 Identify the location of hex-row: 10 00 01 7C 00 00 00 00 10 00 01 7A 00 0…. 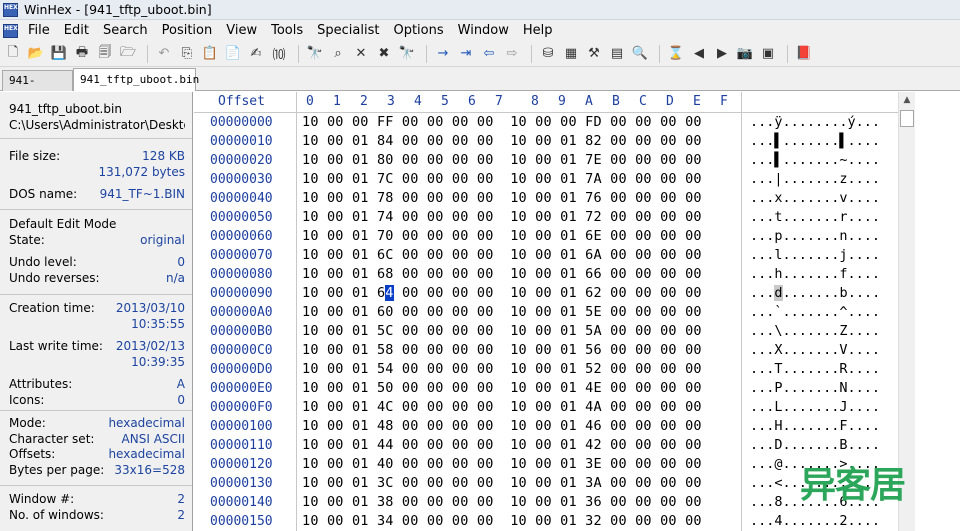
(522, 179).